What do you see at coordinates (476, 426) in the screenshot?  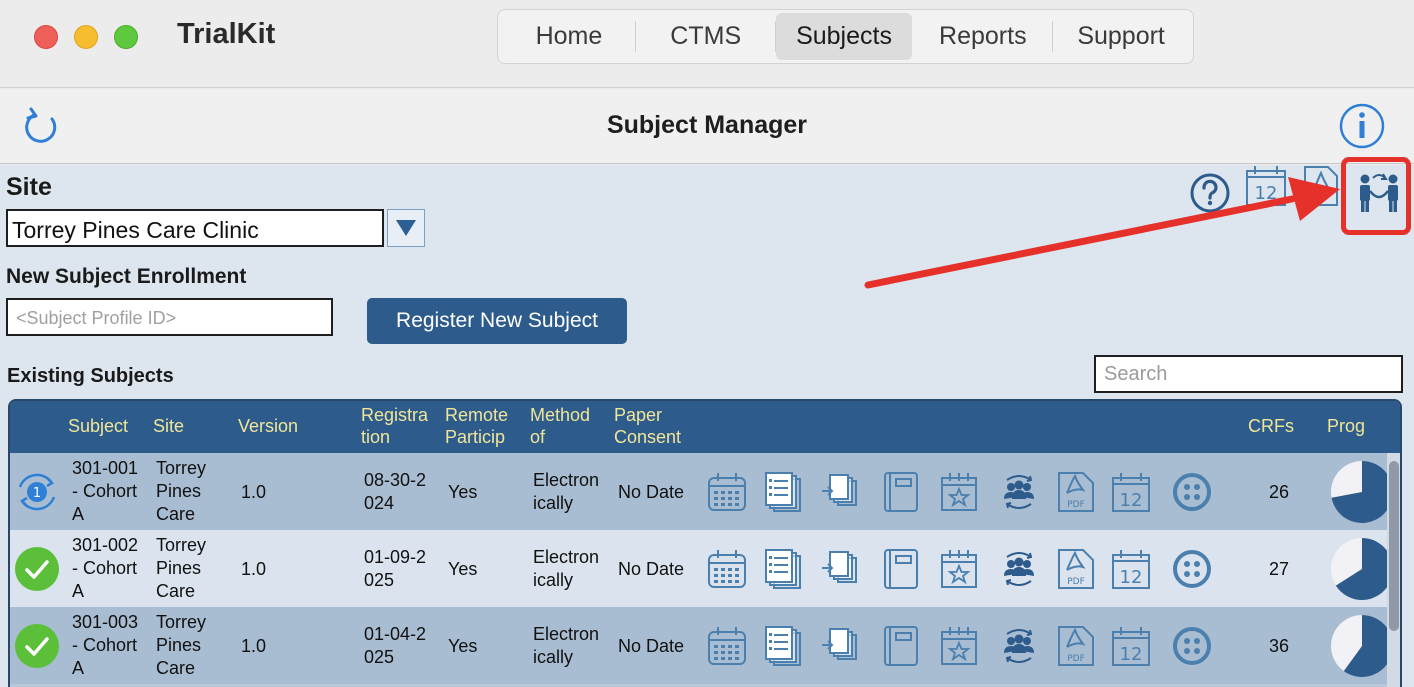 I see `header-remote: Remote Particip` at bounding box center [476, 426].